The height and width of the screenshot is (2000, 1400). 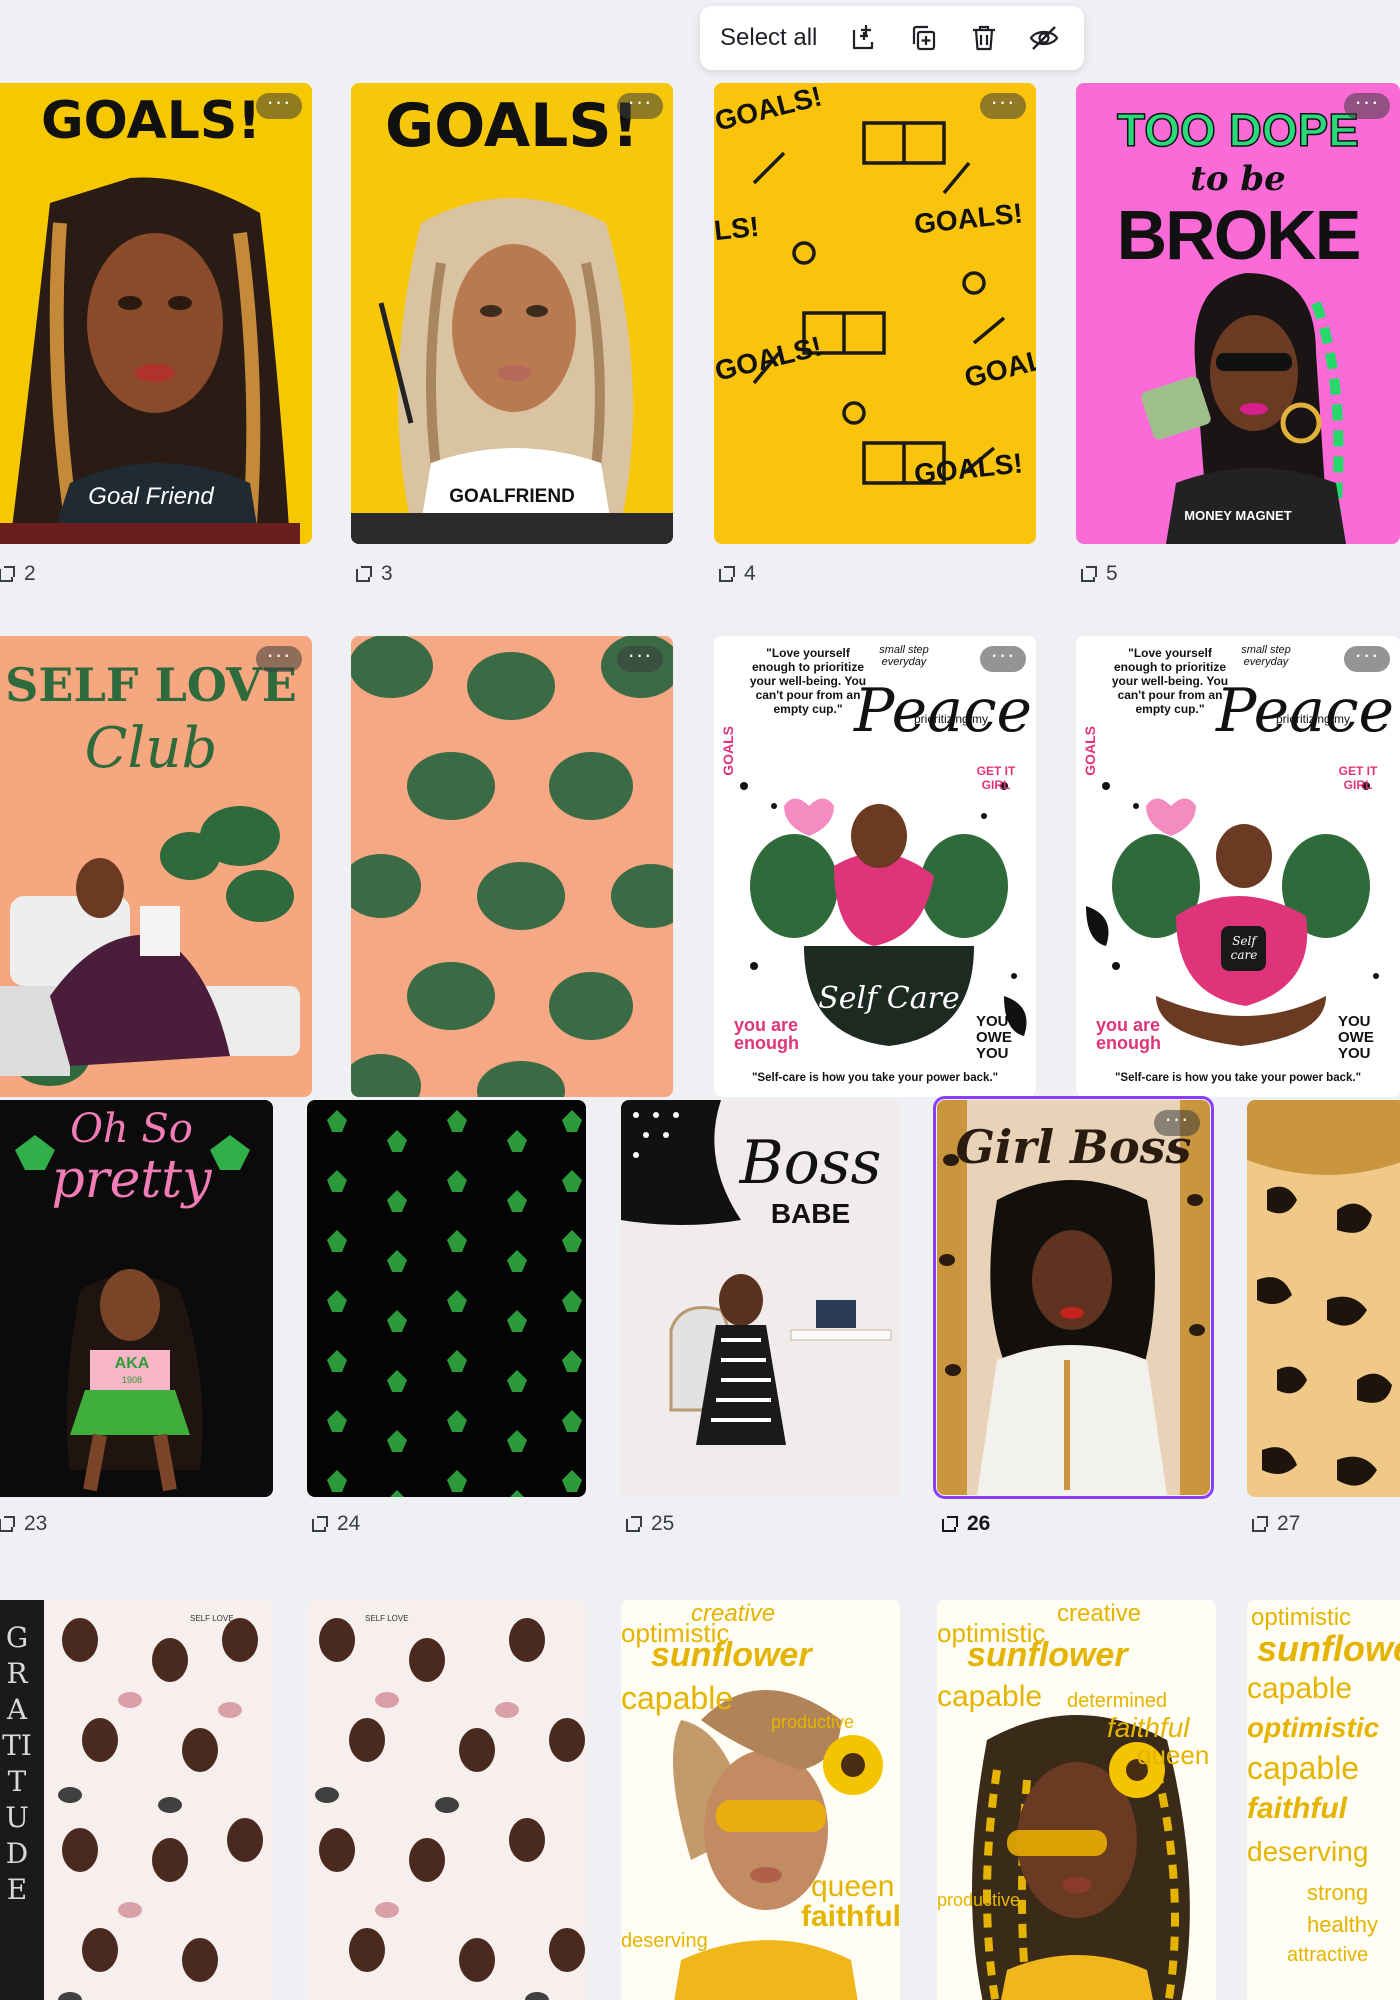 I want to click on card-peace-2-title: Peace, so click(x=1305, y=711).